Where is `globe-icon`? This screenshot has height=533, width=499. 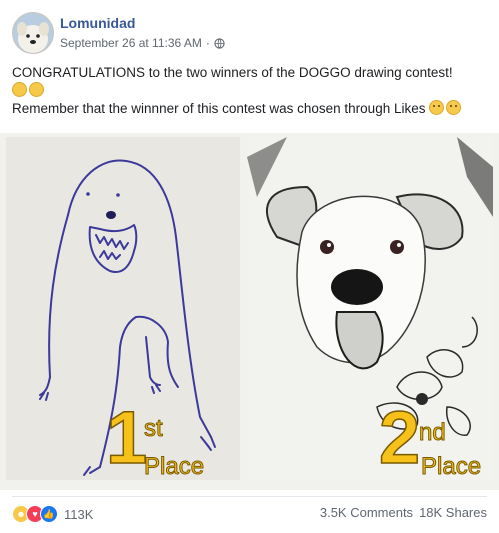 globe-icon is located at coordinates (219, 43).